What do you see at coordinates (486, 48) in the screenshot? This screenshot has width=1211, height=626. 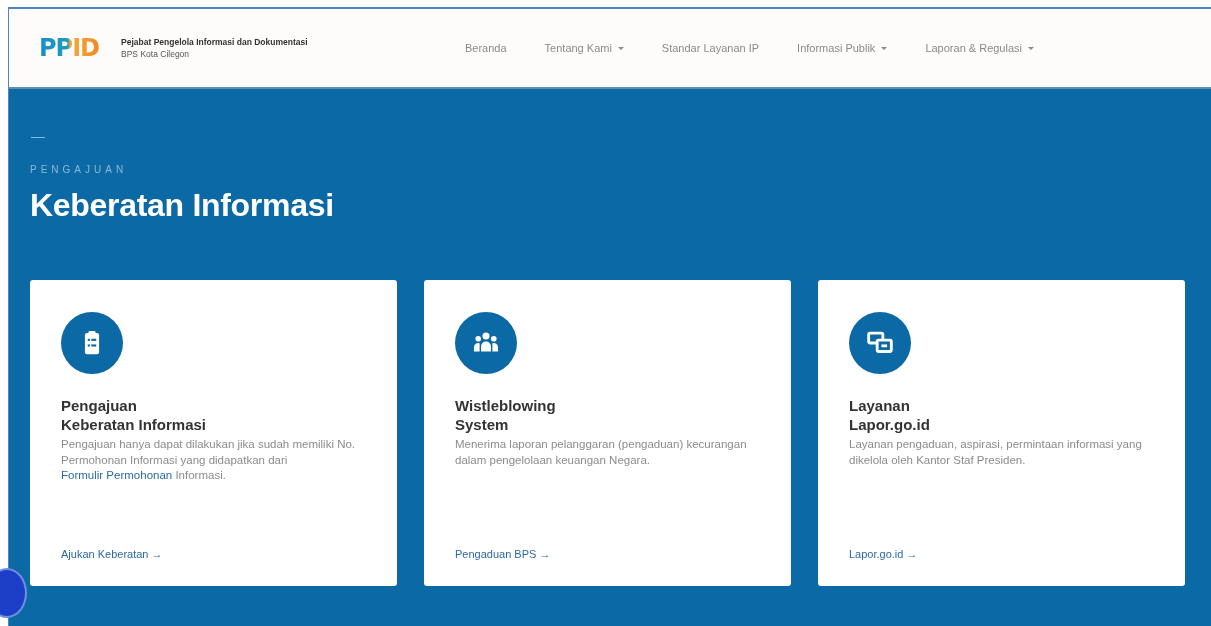 I see `nav-link: Beranda` at bounding box center [486, 48].